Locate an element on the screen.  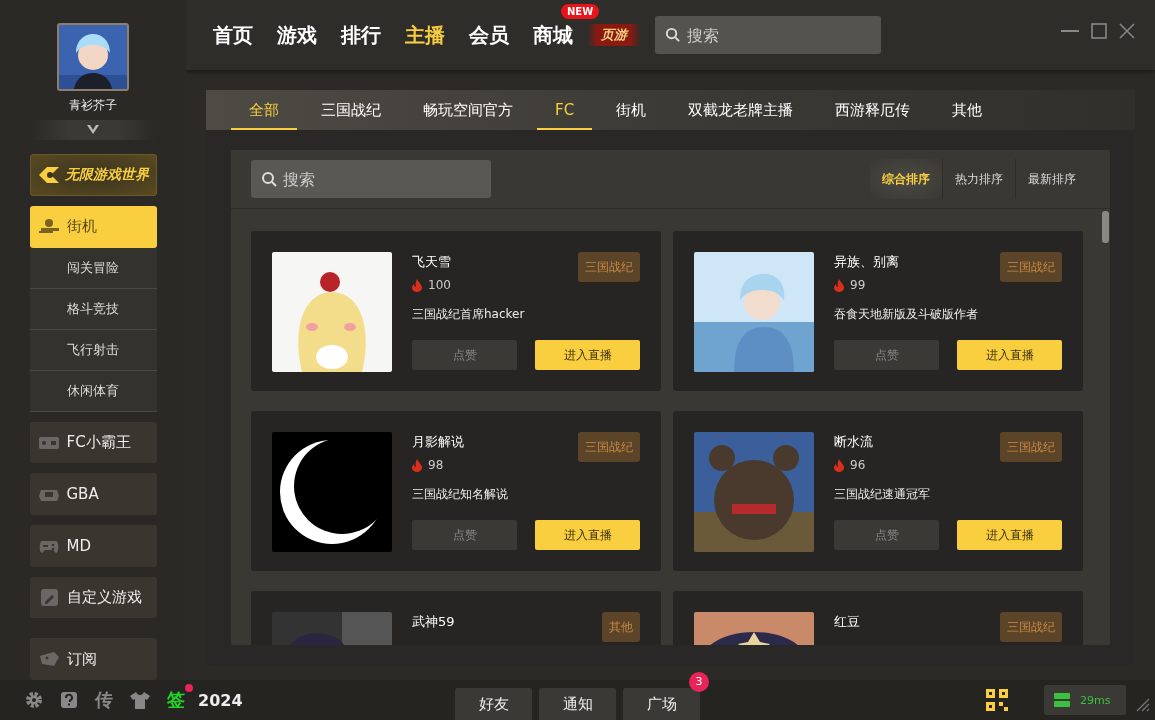
streamer-name: 异族、别离 is located at coordinates (866, 262).